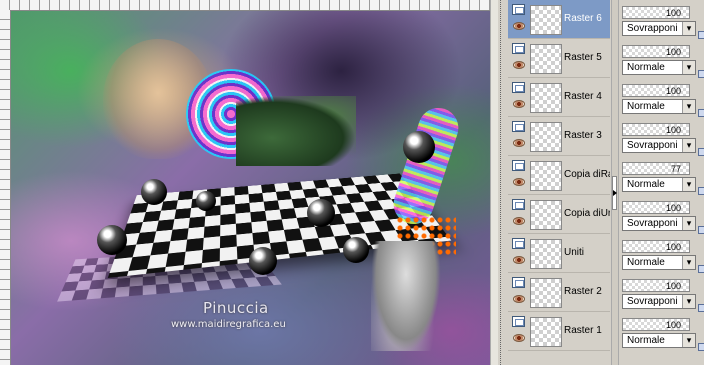 This screenshot has width=704, height=365. I want to click on watermark-author: Pinuccia, so click(236, 308).